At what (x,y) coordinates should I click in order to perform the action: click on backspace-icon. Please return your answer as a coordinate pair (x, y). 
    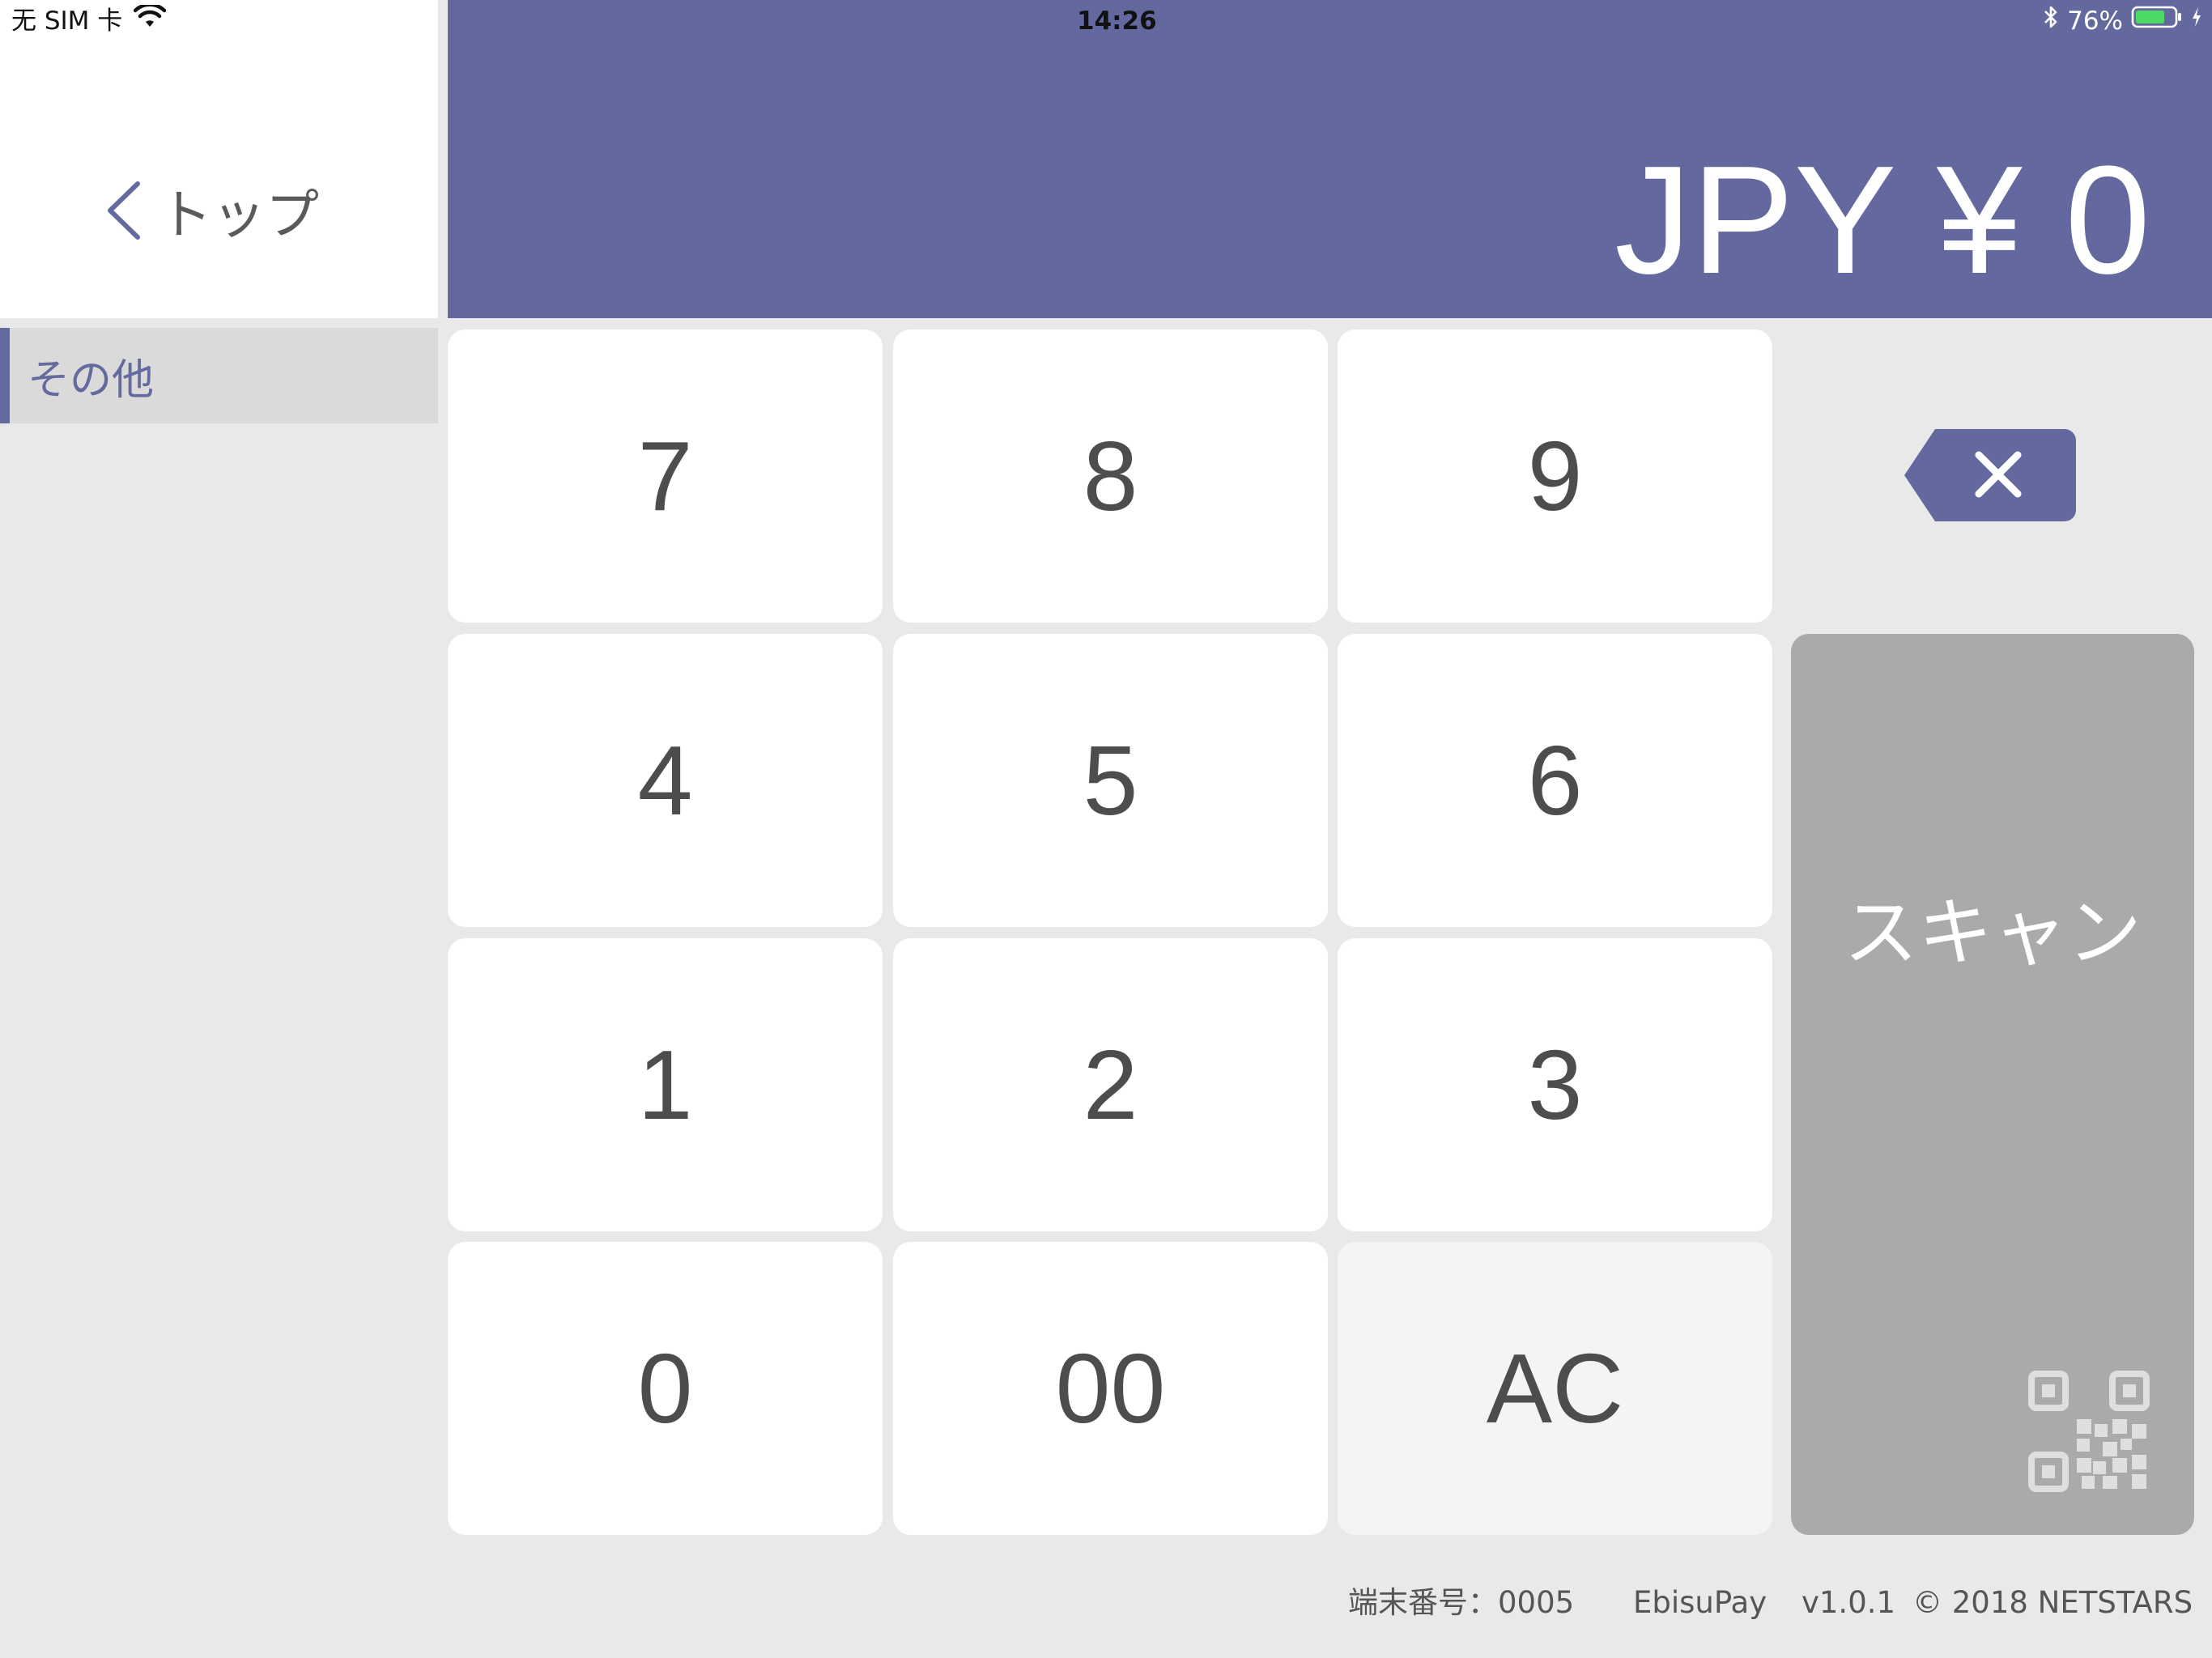
    Looking at the image, I should click on (1992, 477).